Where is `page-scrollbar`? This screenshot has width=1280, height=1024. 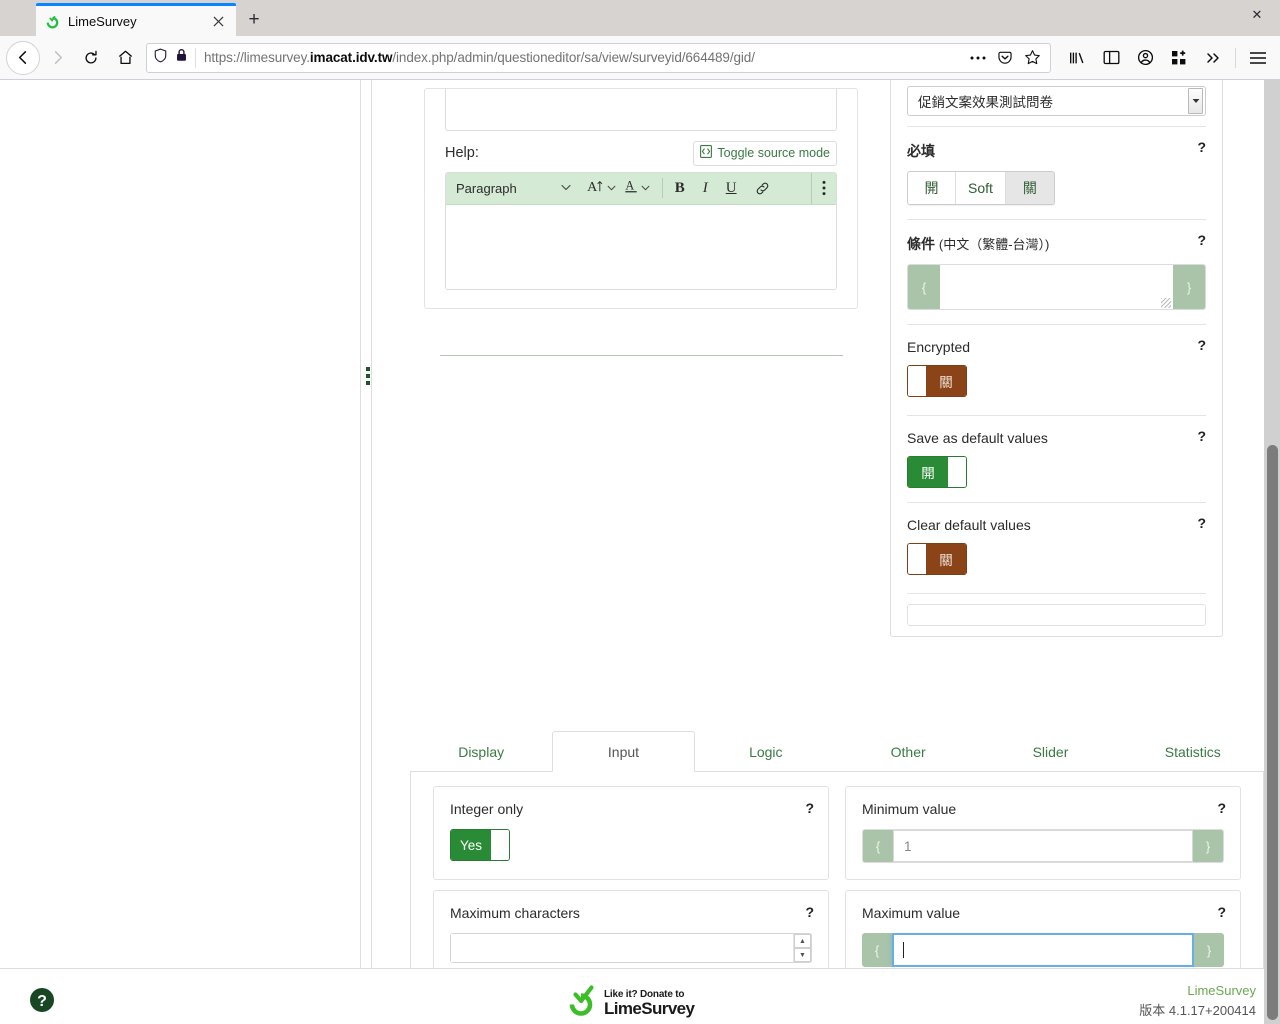
page-scrollbar is located at coordinates (1272, 552).